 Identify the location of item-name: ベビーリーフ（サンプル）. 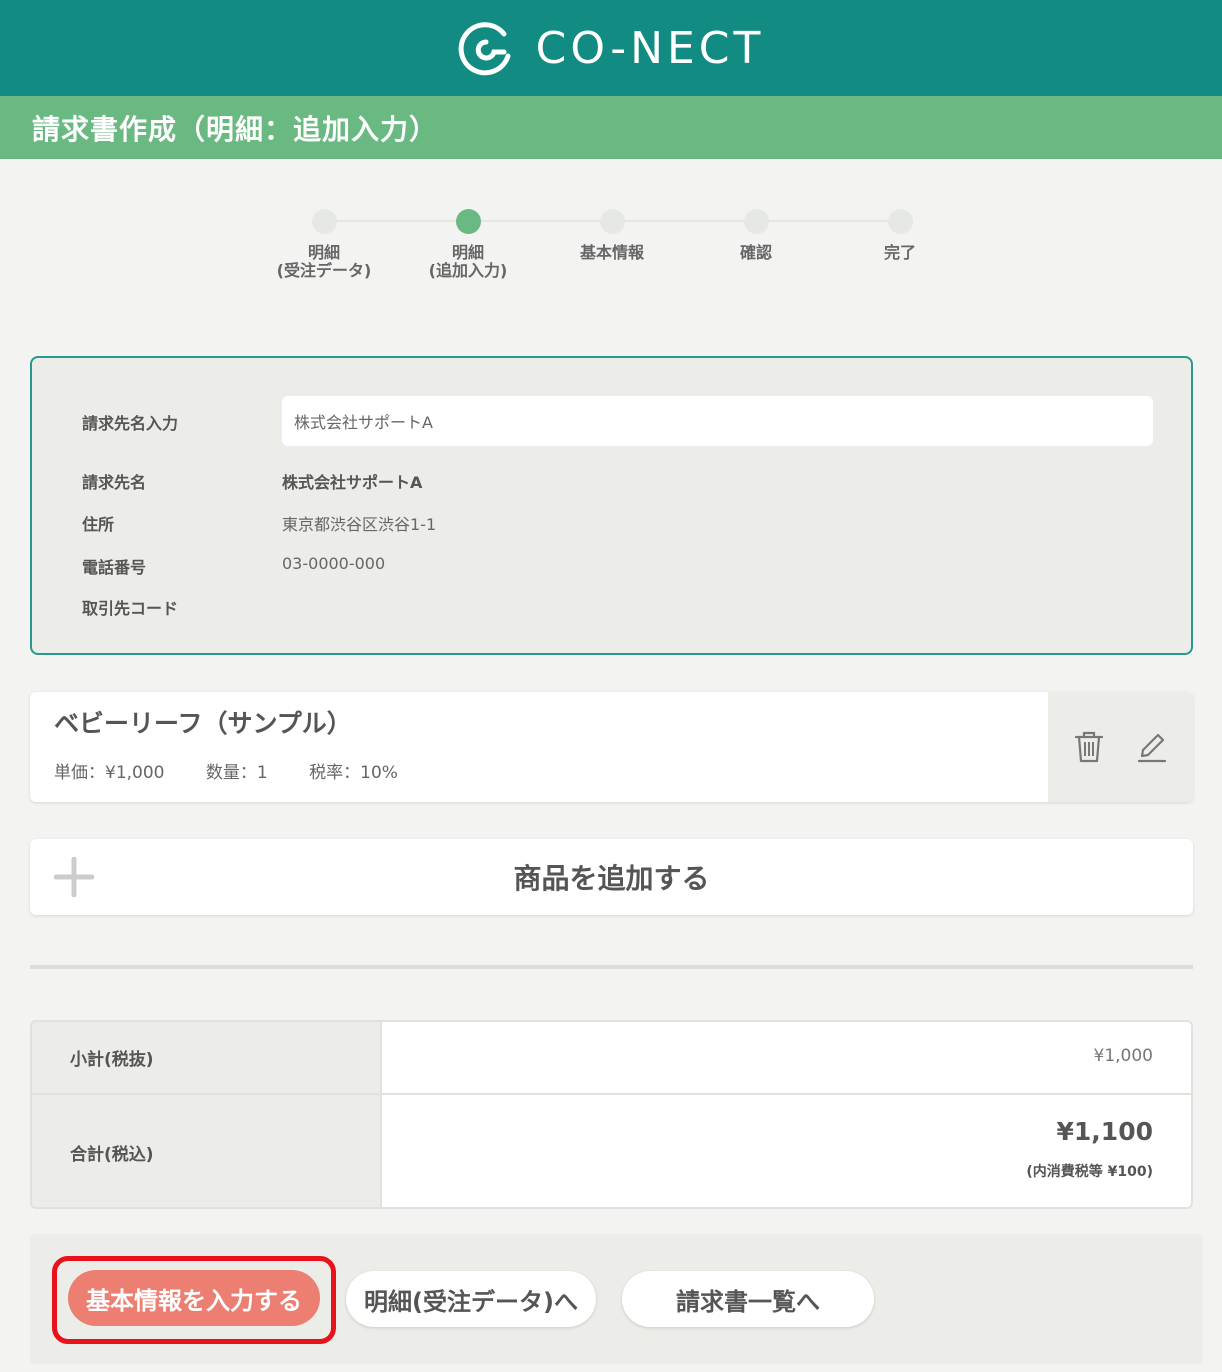
(203, 723).